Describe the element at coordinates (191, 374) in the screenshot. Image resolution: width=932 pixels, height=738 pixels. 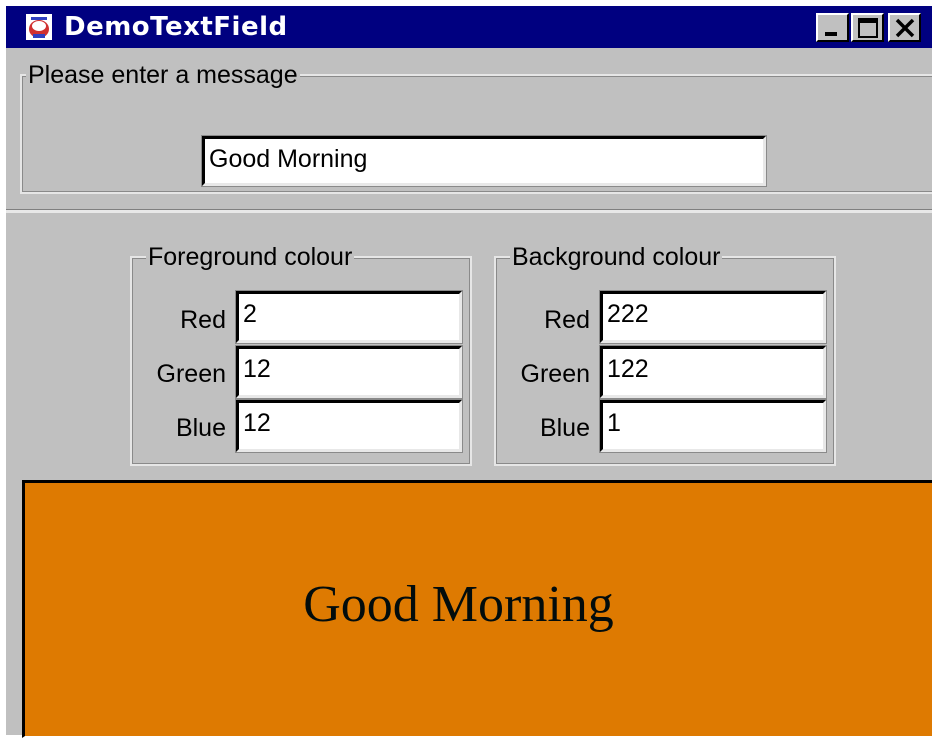
I see `fg-green-label: Green` at that location.